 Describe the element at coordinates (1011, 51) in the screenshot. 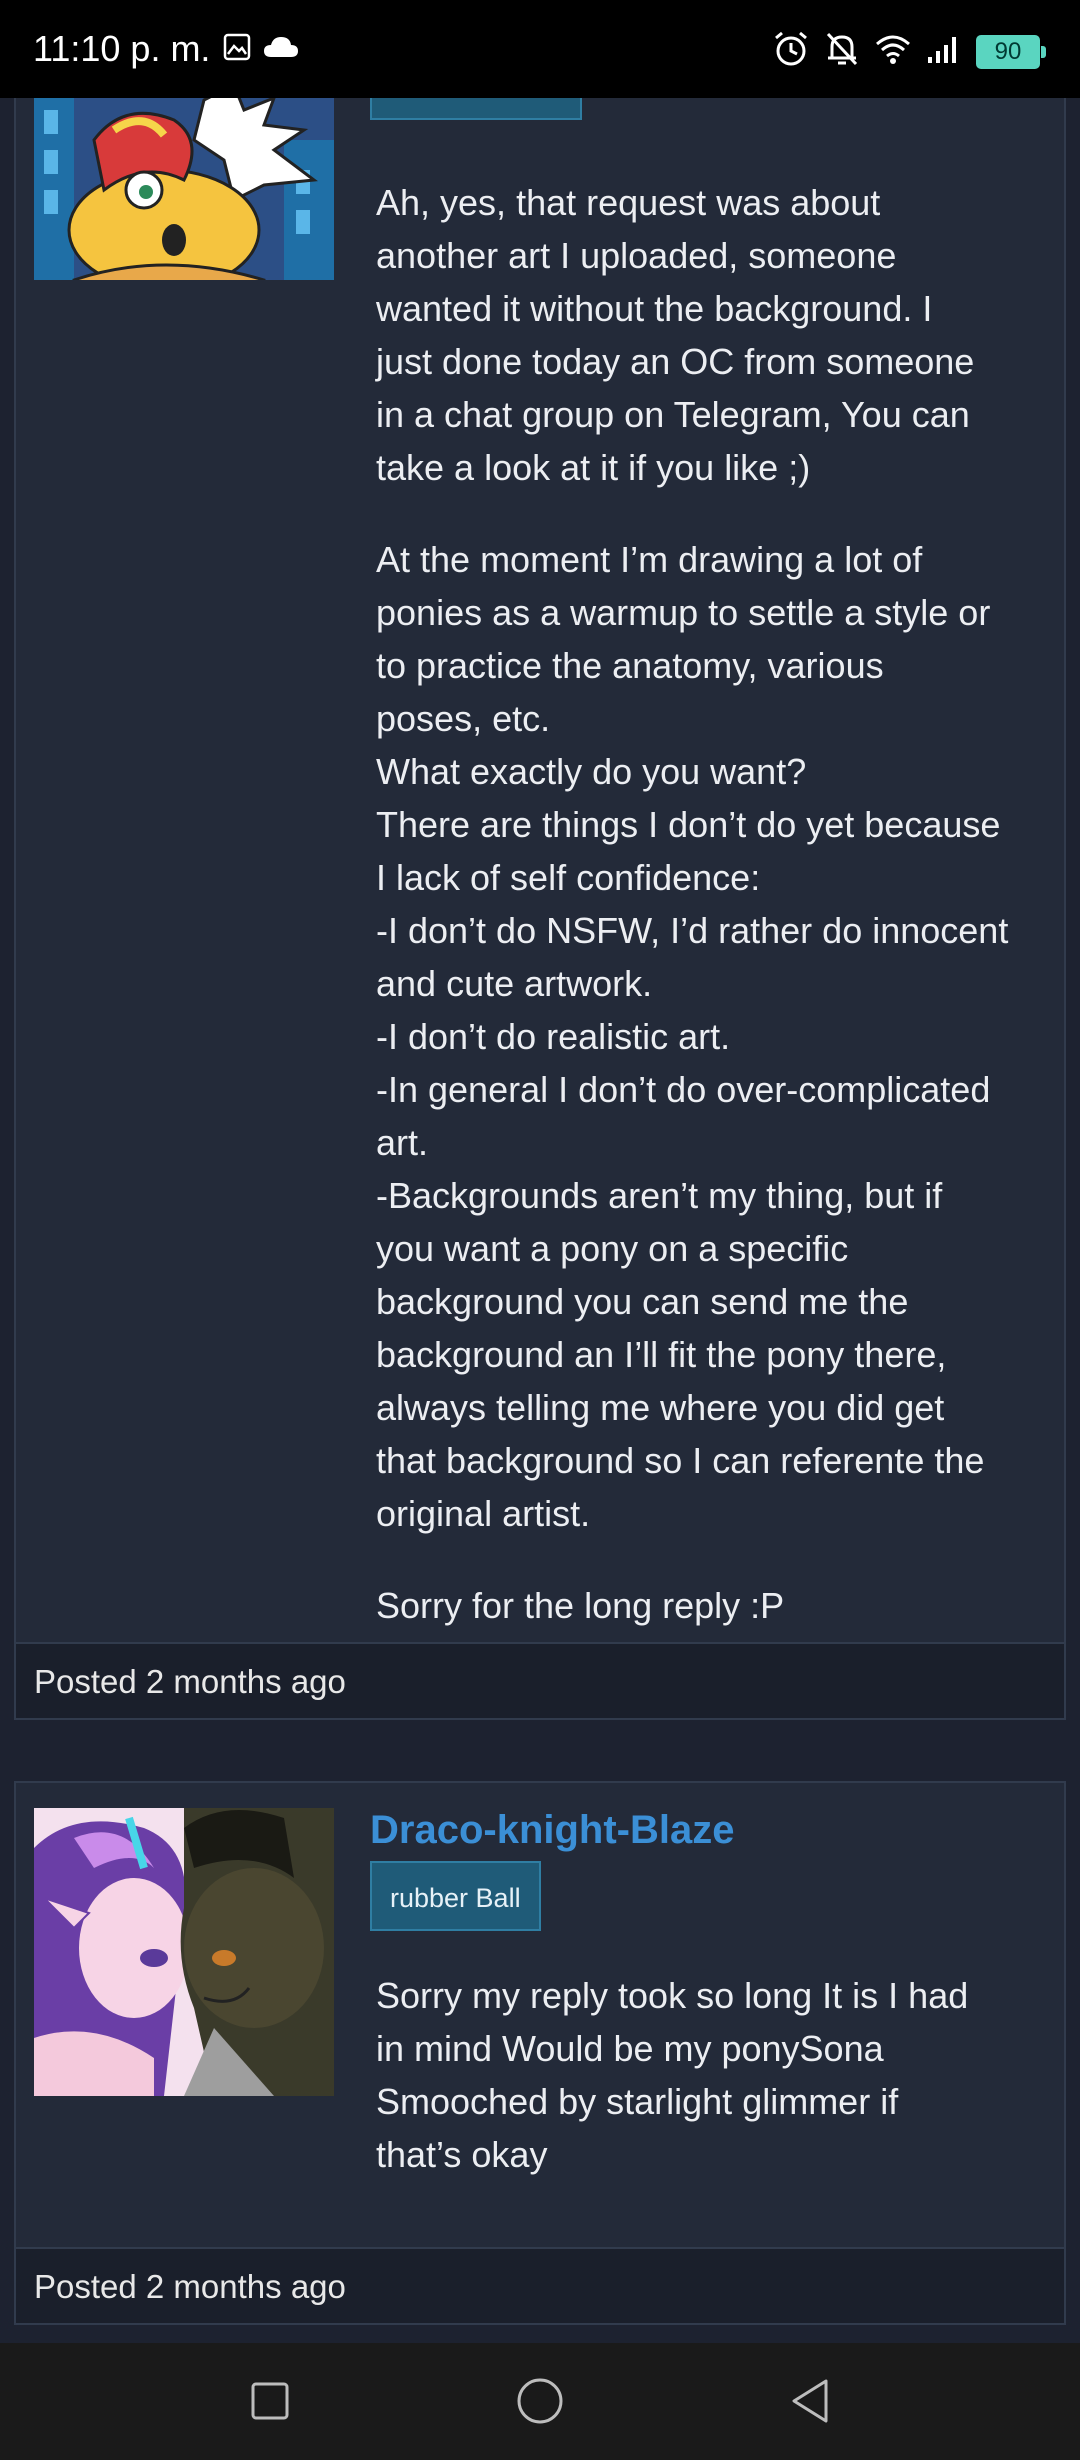

I see `battery-icon: 90` at that location.